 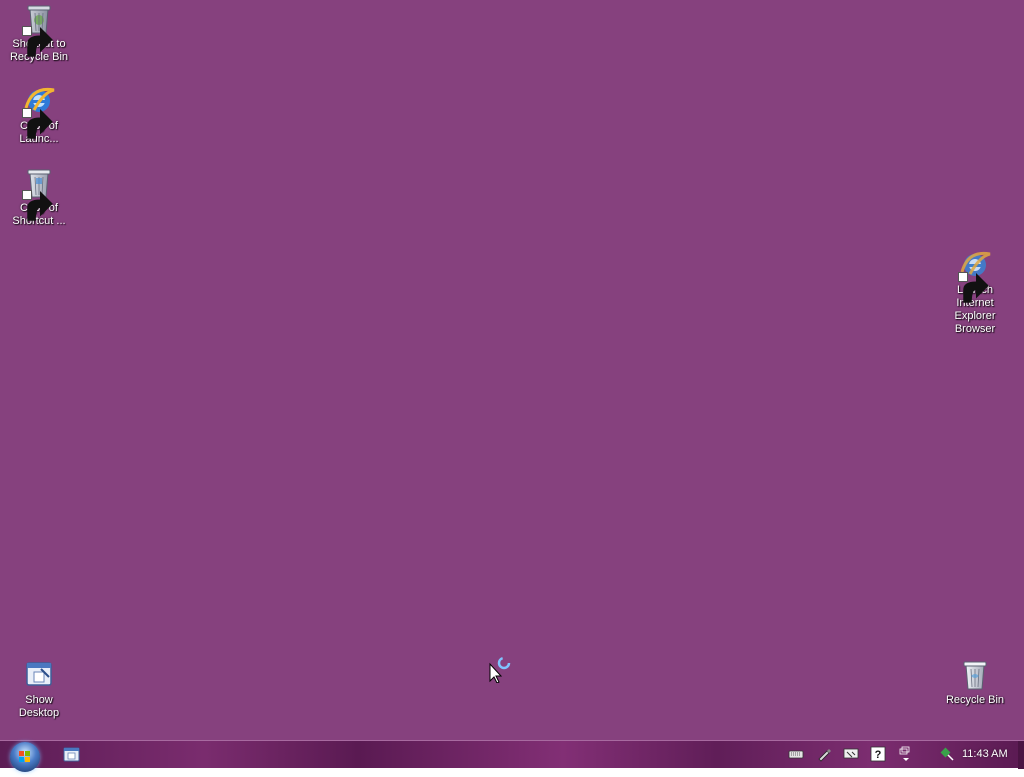 I want to click on network-icon, so click(x=851, y=754).